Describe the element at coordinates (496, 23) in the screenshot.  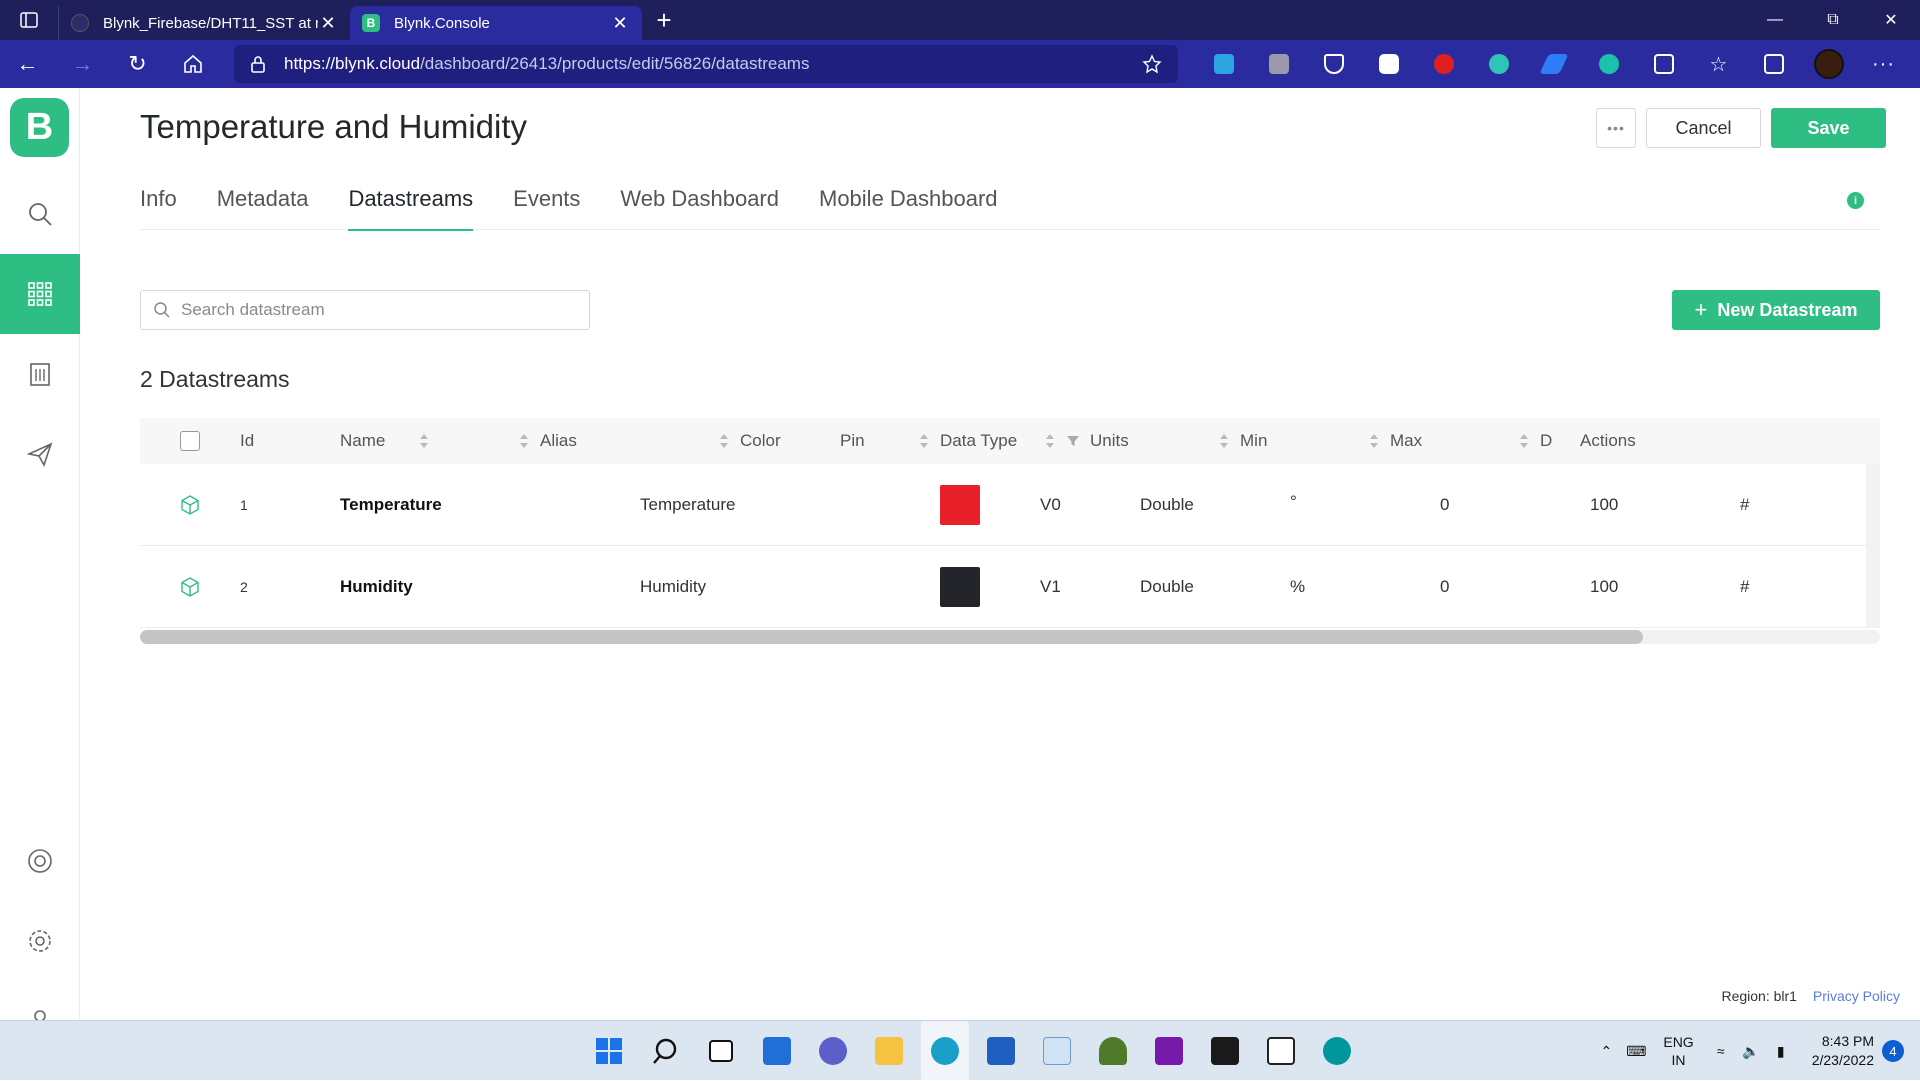
I see `browser-tab-blynk: B Blynk.Console ✕` at that location.